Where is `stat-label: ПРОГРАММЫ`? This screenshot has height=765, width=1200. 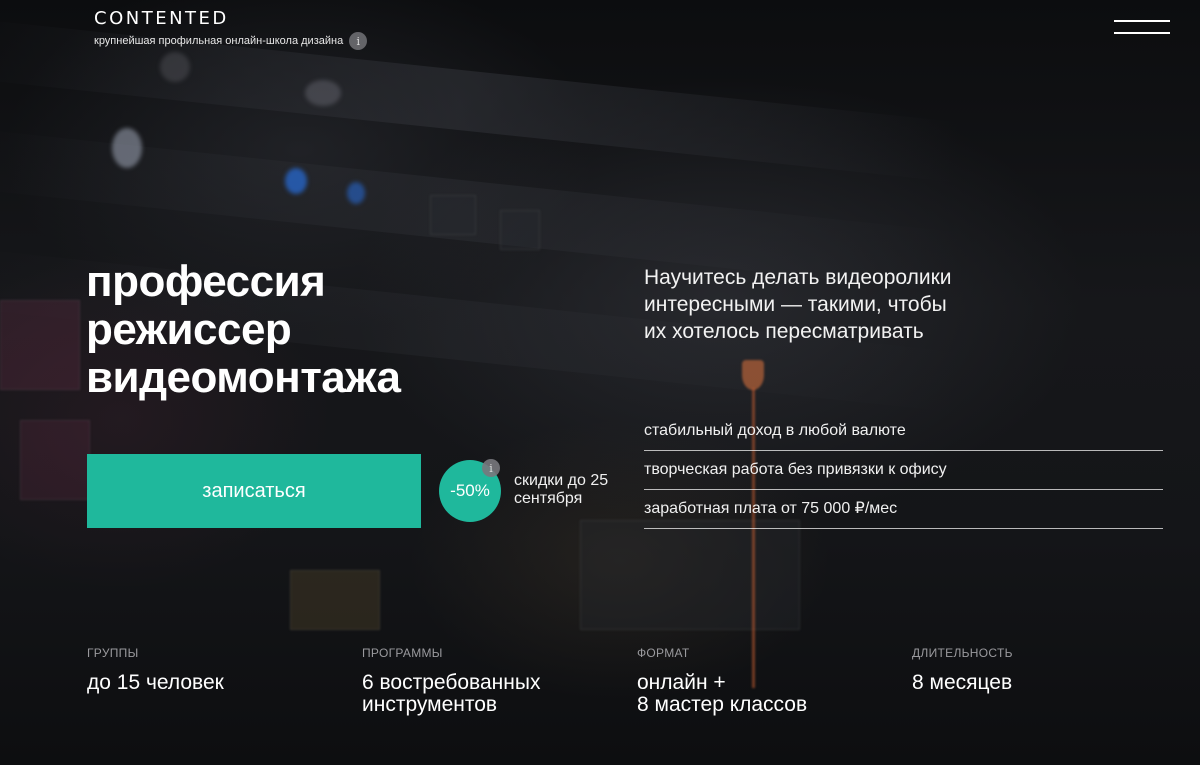 stat-label: ПРОГРАММЫ is located at coordinates (402, 653).